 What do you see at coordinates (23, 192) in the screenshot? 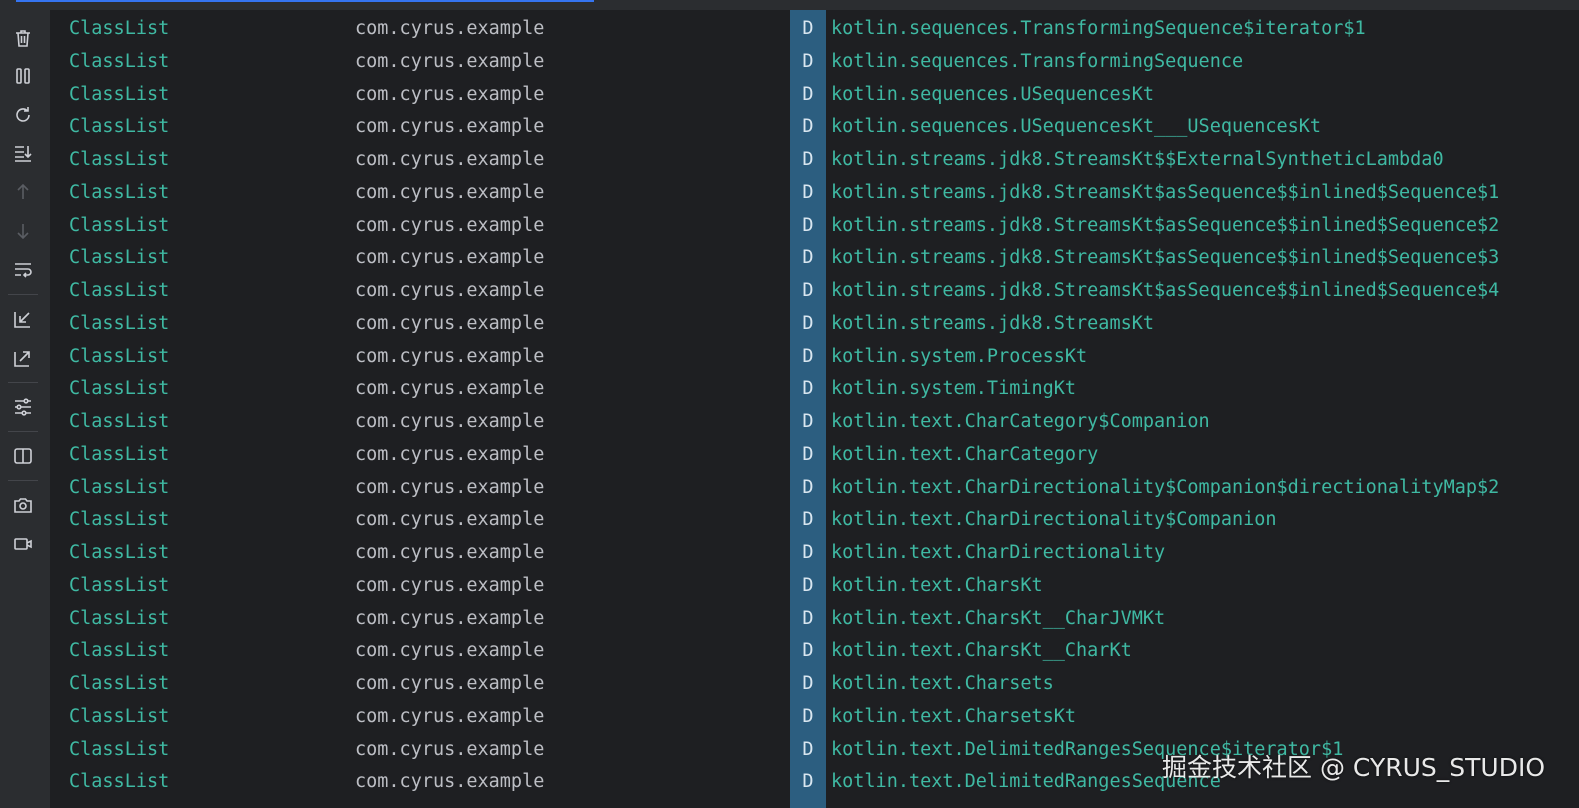
I see `arrow-up-icon` at bounding box center [23, 192].